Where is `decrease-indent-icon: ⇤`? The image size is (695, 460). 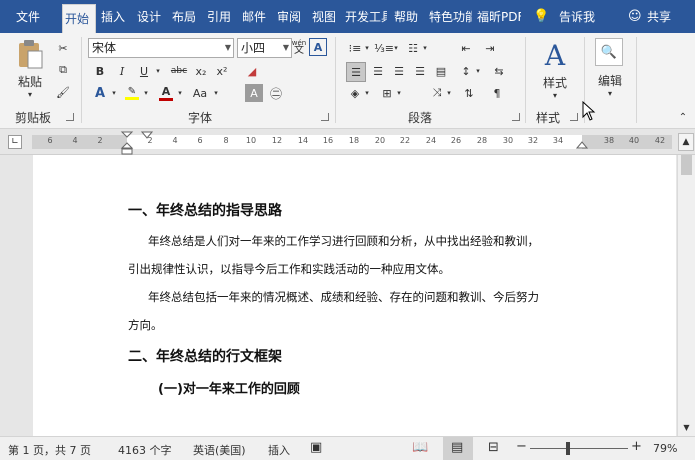
decrease-indent-icon: ⇤ is located at coordinates (466, 48).